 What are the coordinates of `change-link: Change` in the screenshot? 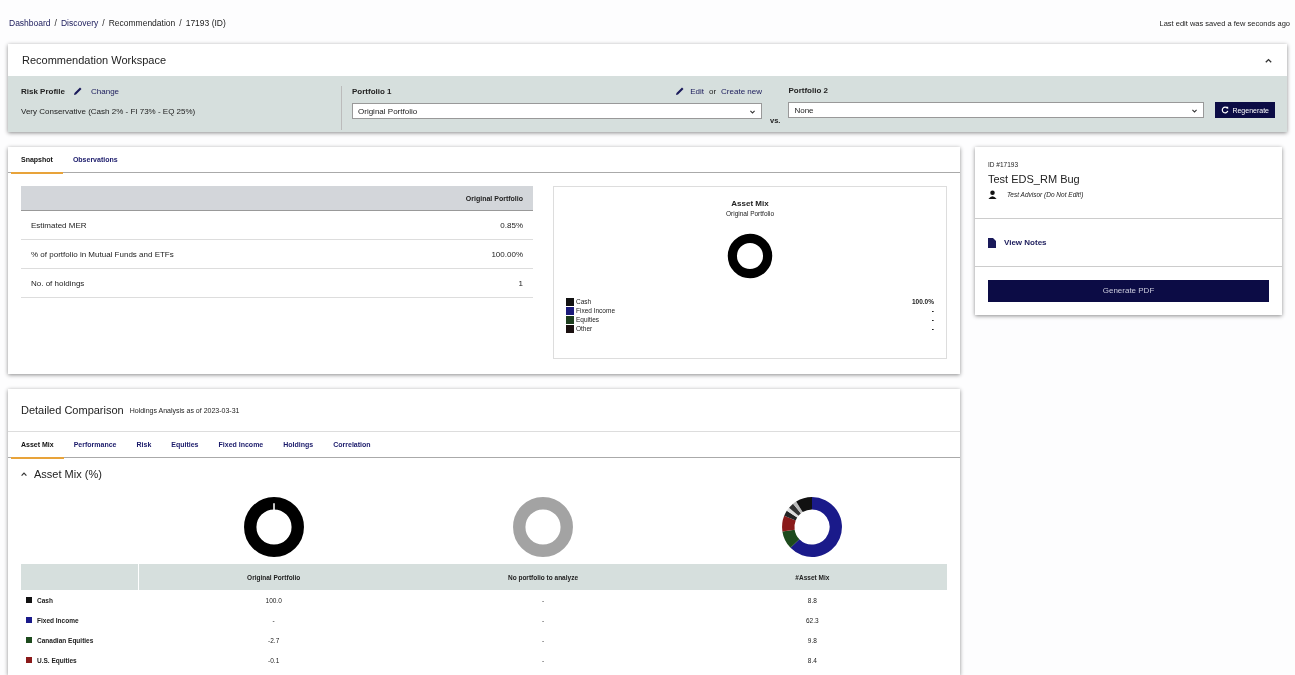 It's located at (105, 91).